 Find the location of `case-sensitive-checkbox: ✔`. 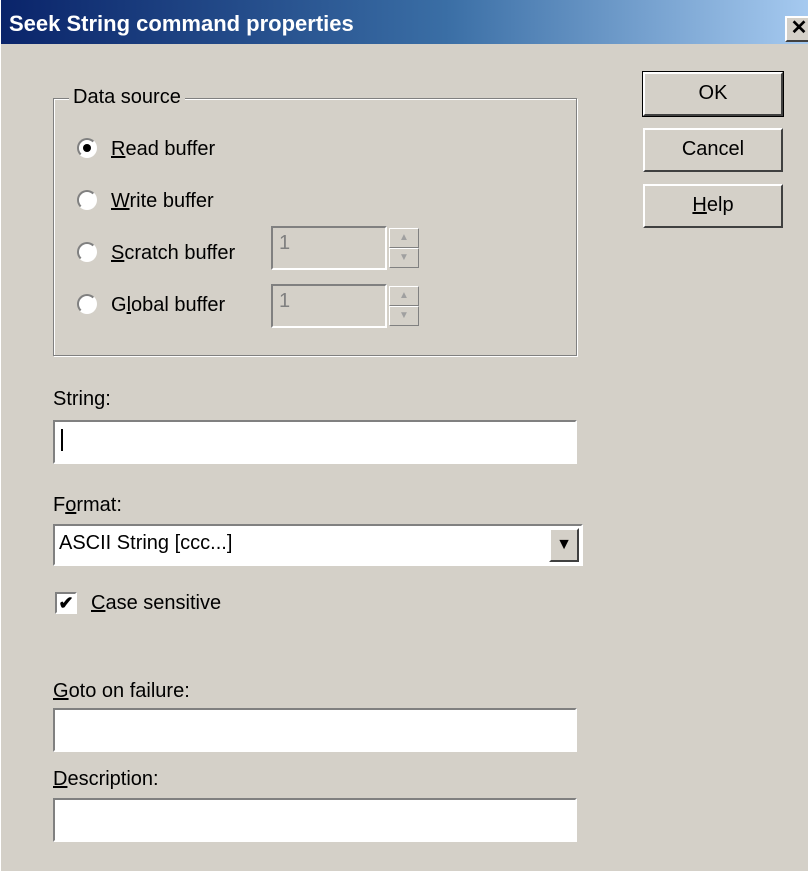

case-sensitive-checkbox: ✔ is located at coordinates (66, 603).